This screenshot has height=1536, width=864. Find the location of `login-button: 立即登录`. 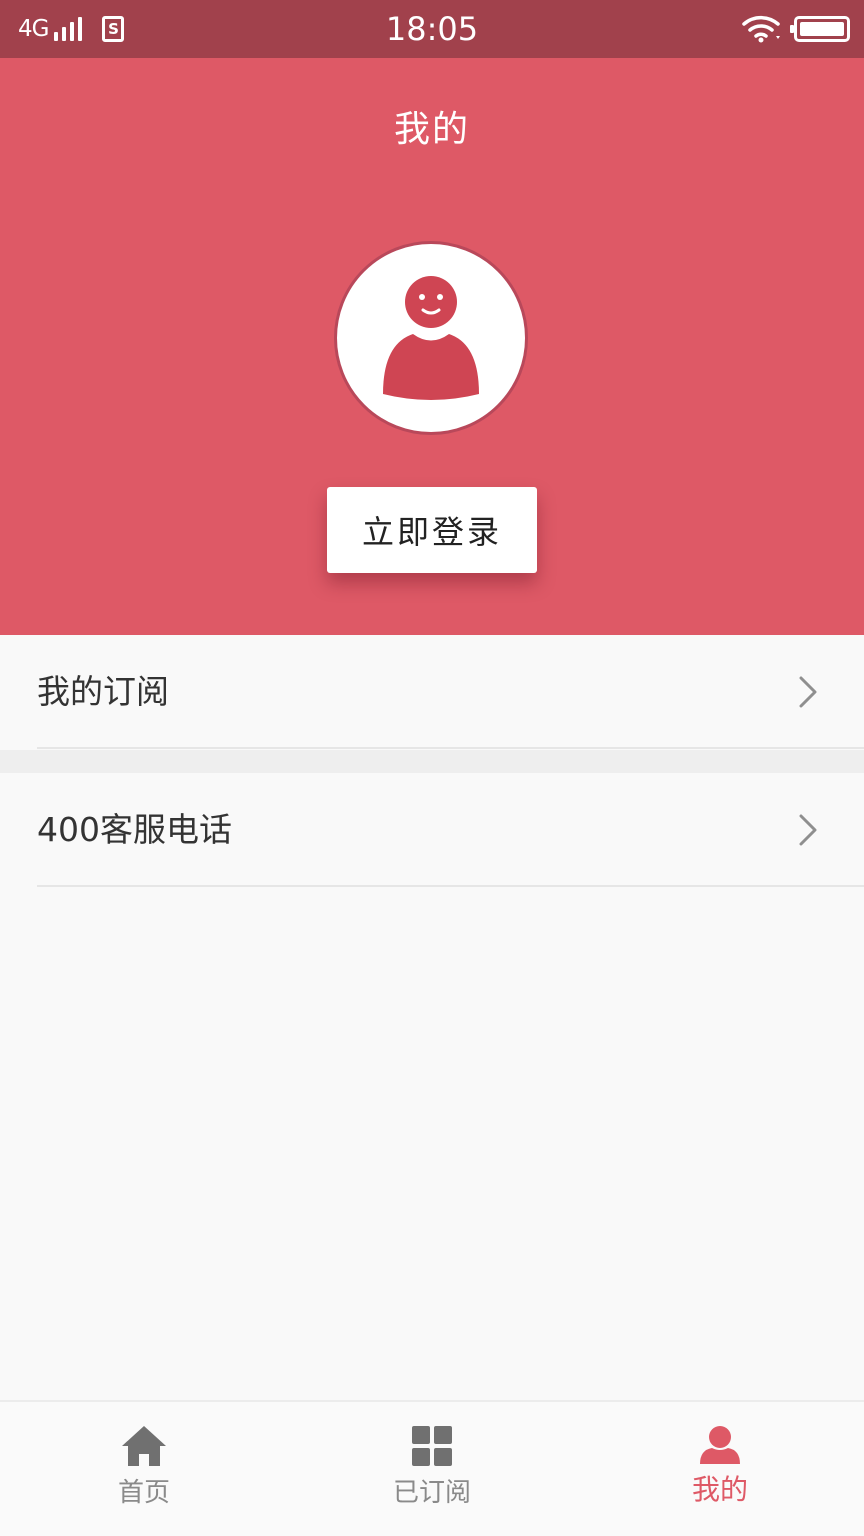

login-button: 立即登录 is located at coordinates (432, 530).